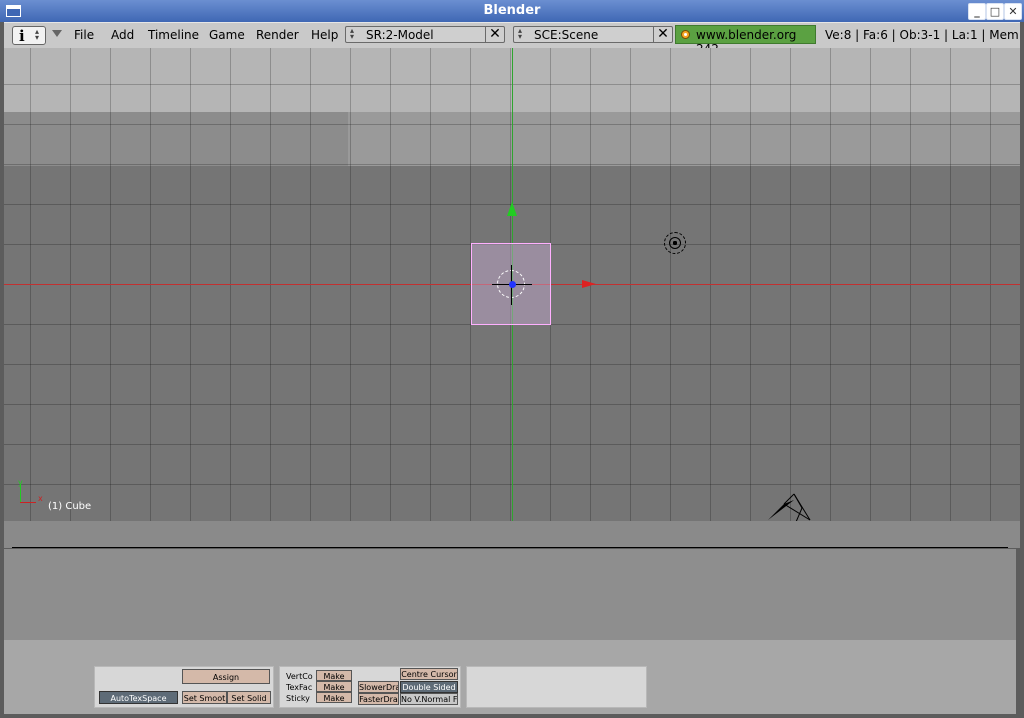  What do you see at coordinates (922, 35) in the screenshot?
I see `scene-stats: Ve:8 | Fa:6 | Ob:3-1 | La:1 | Mem` at bounding box center [922, 35].